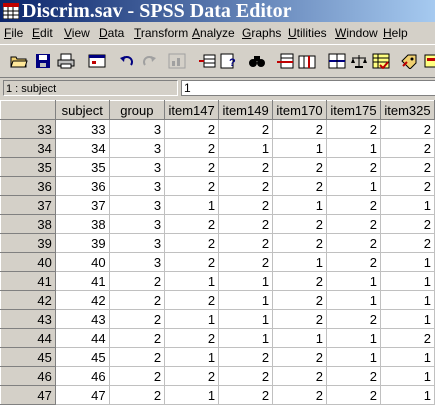  I want to click on data-cell: 46, so click(82, 376).